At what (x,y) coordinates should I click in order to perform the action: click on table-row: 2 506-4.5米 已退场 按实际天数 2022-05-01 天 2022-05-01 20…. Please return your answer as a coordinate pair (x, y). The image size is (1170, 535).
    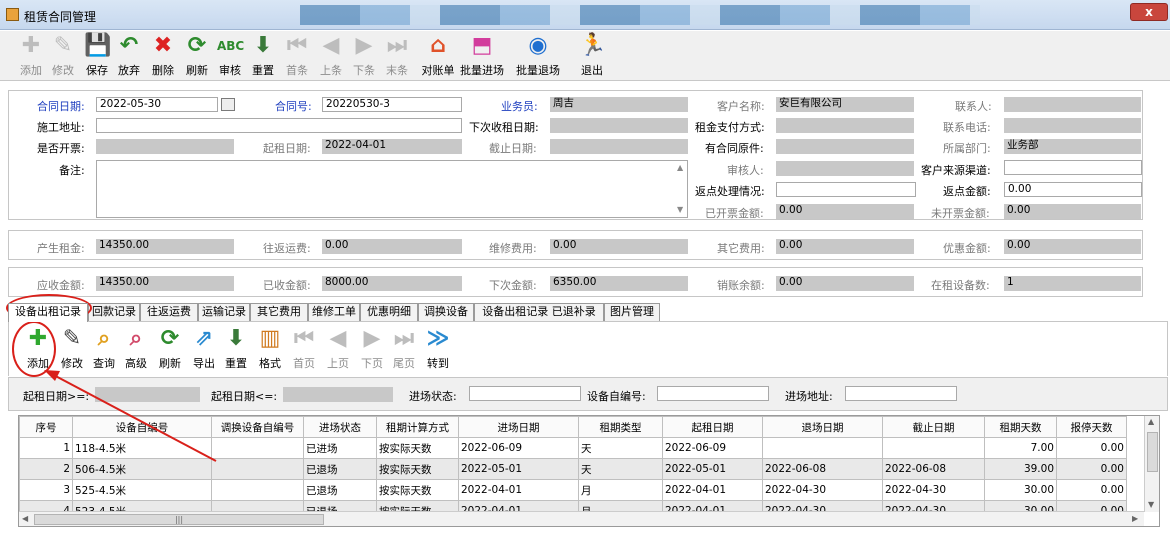
    Looking at the image, I should click on (573, 469).